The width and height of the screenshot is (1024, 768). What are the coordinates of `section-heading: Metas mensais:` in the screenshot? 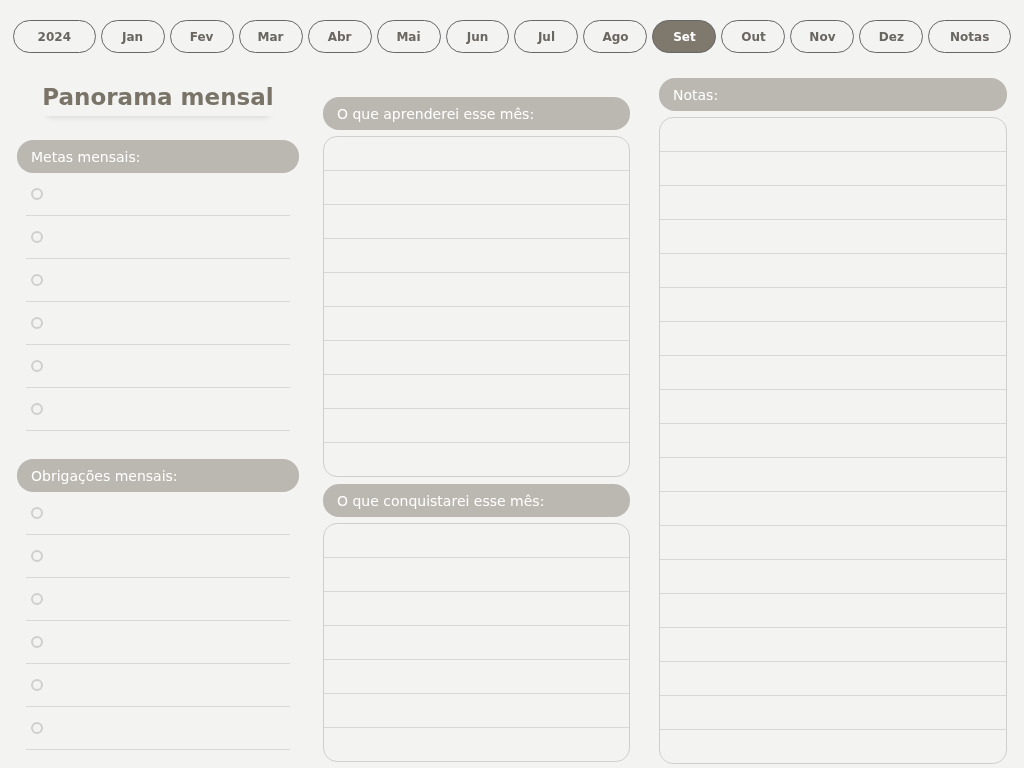 It's located at (158, 156).